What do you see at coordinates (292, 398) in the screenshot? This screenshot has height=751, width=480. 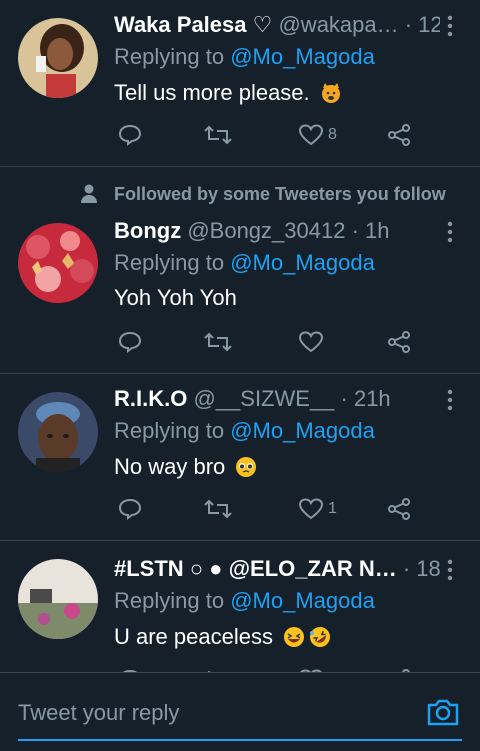 I see `handle-time: @__SIZWE__ · 21h` at bounding box center [292, 398].